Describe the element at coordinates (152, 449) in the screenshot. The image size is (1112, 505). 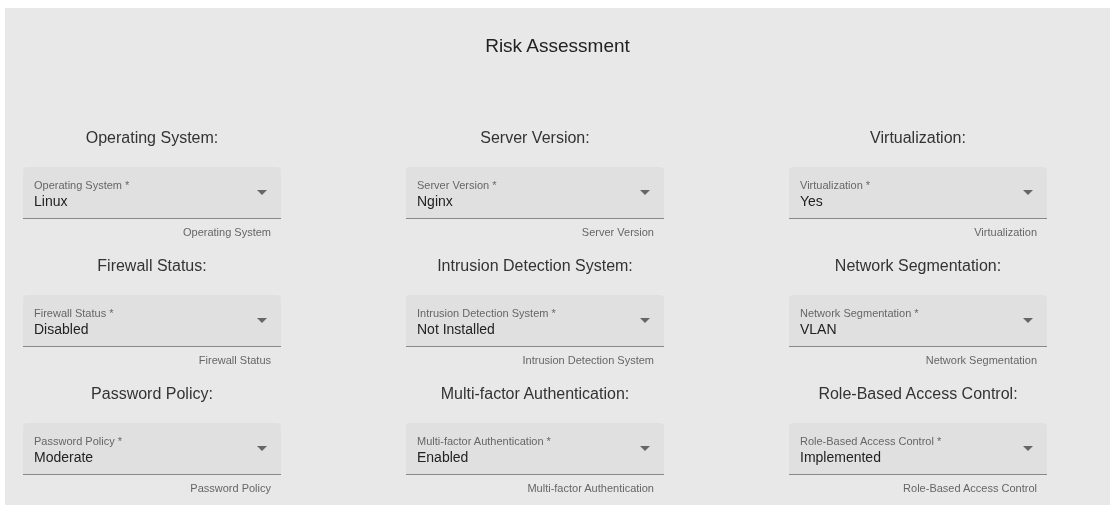
I see `select-field: Password Policy * Moderate` at that location.